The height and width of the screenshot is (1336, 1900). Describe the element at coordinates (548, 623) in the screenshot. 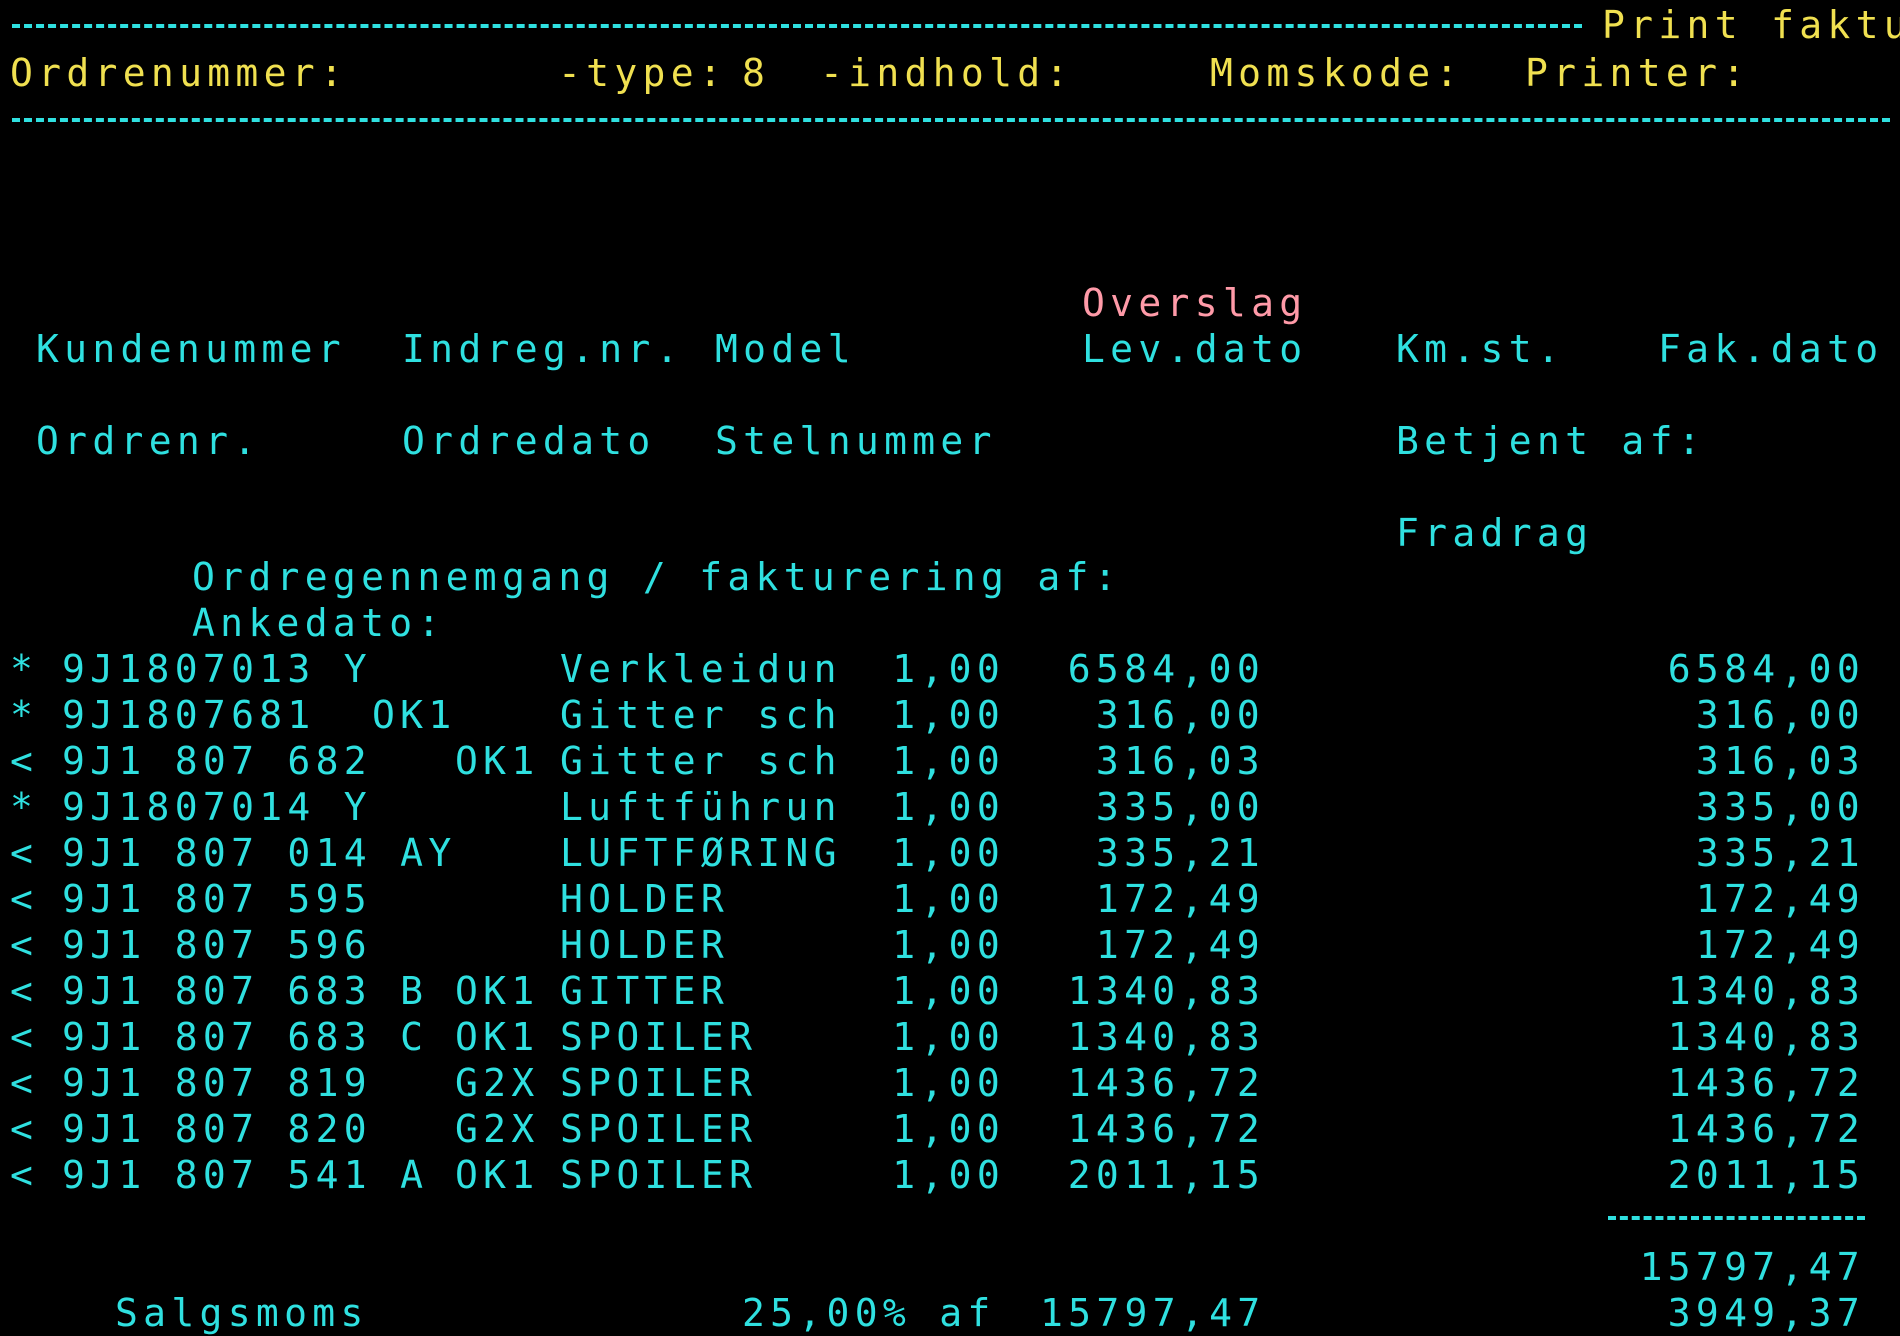

I see `complaint-date-field` at that location.